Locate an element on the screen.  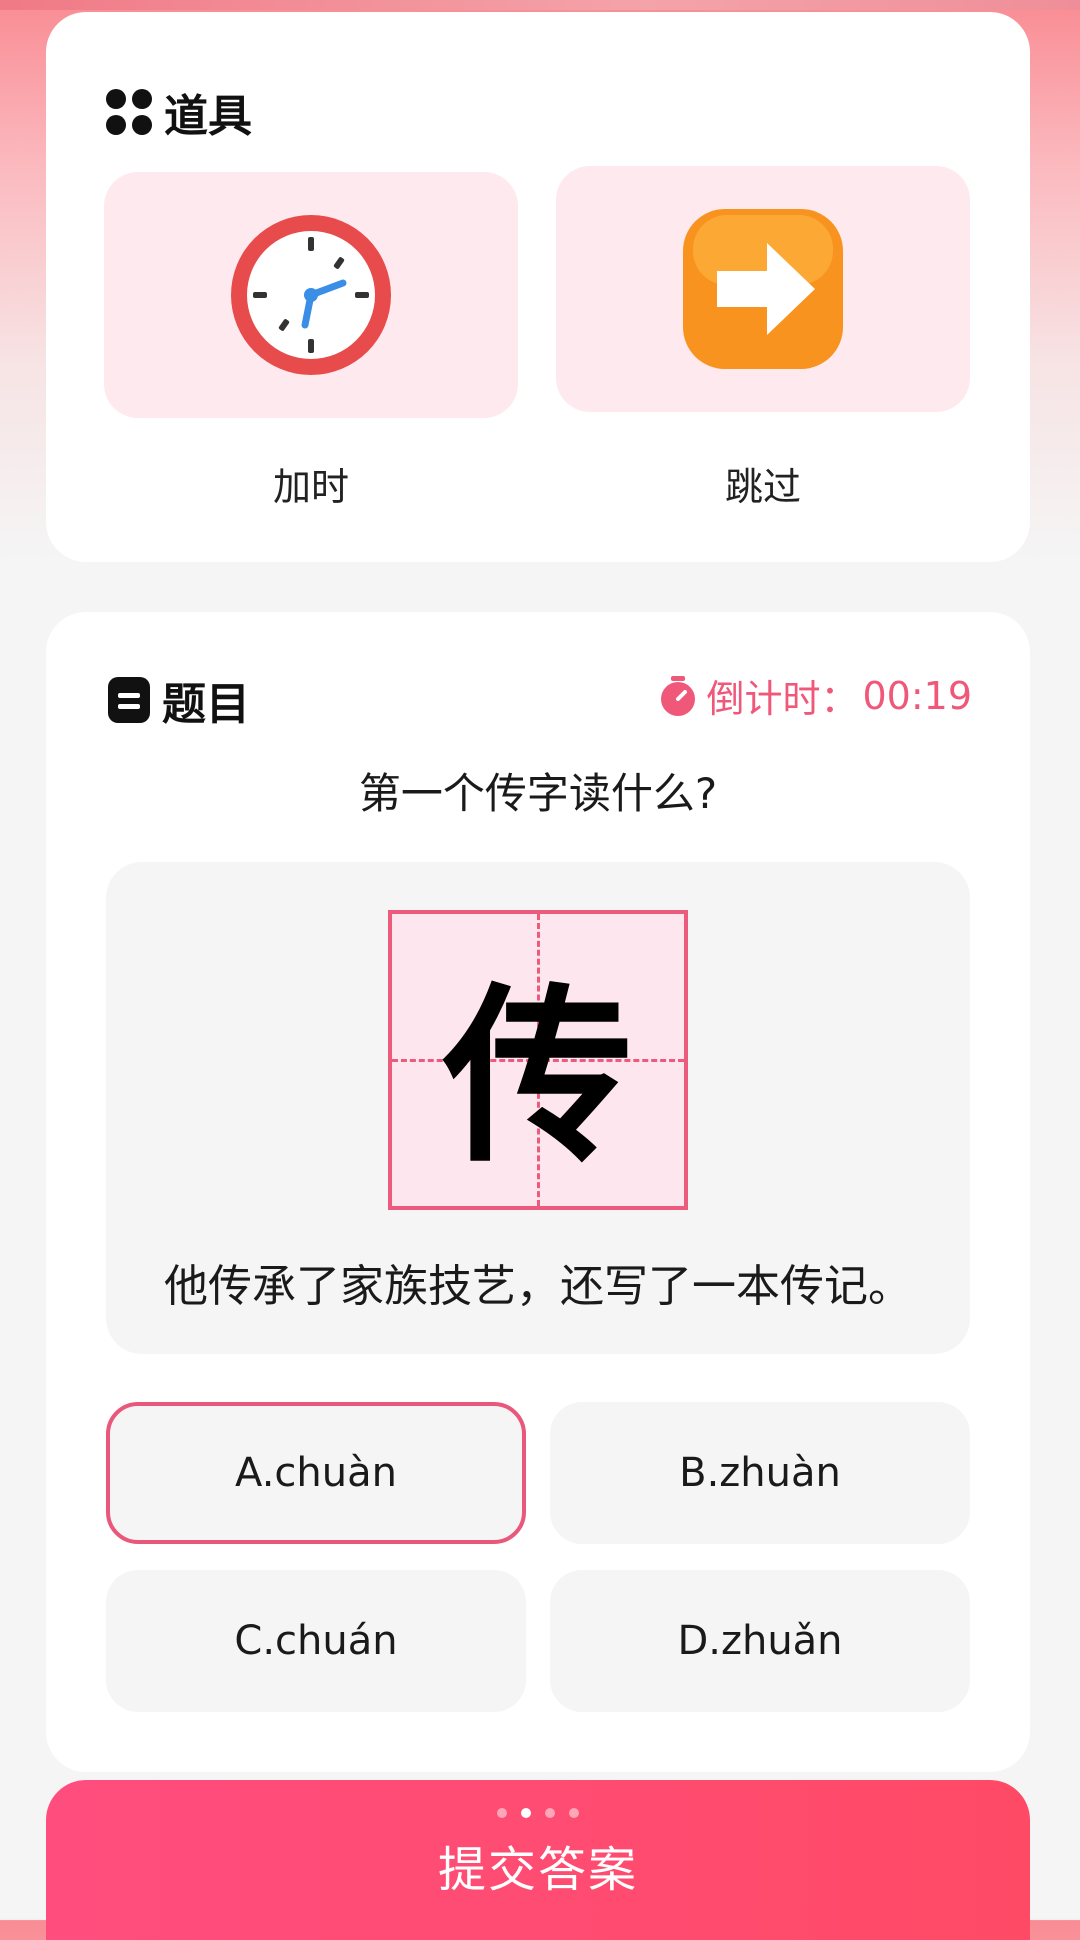
countdown-value: 00:19 is located at coordinates (917, 695).